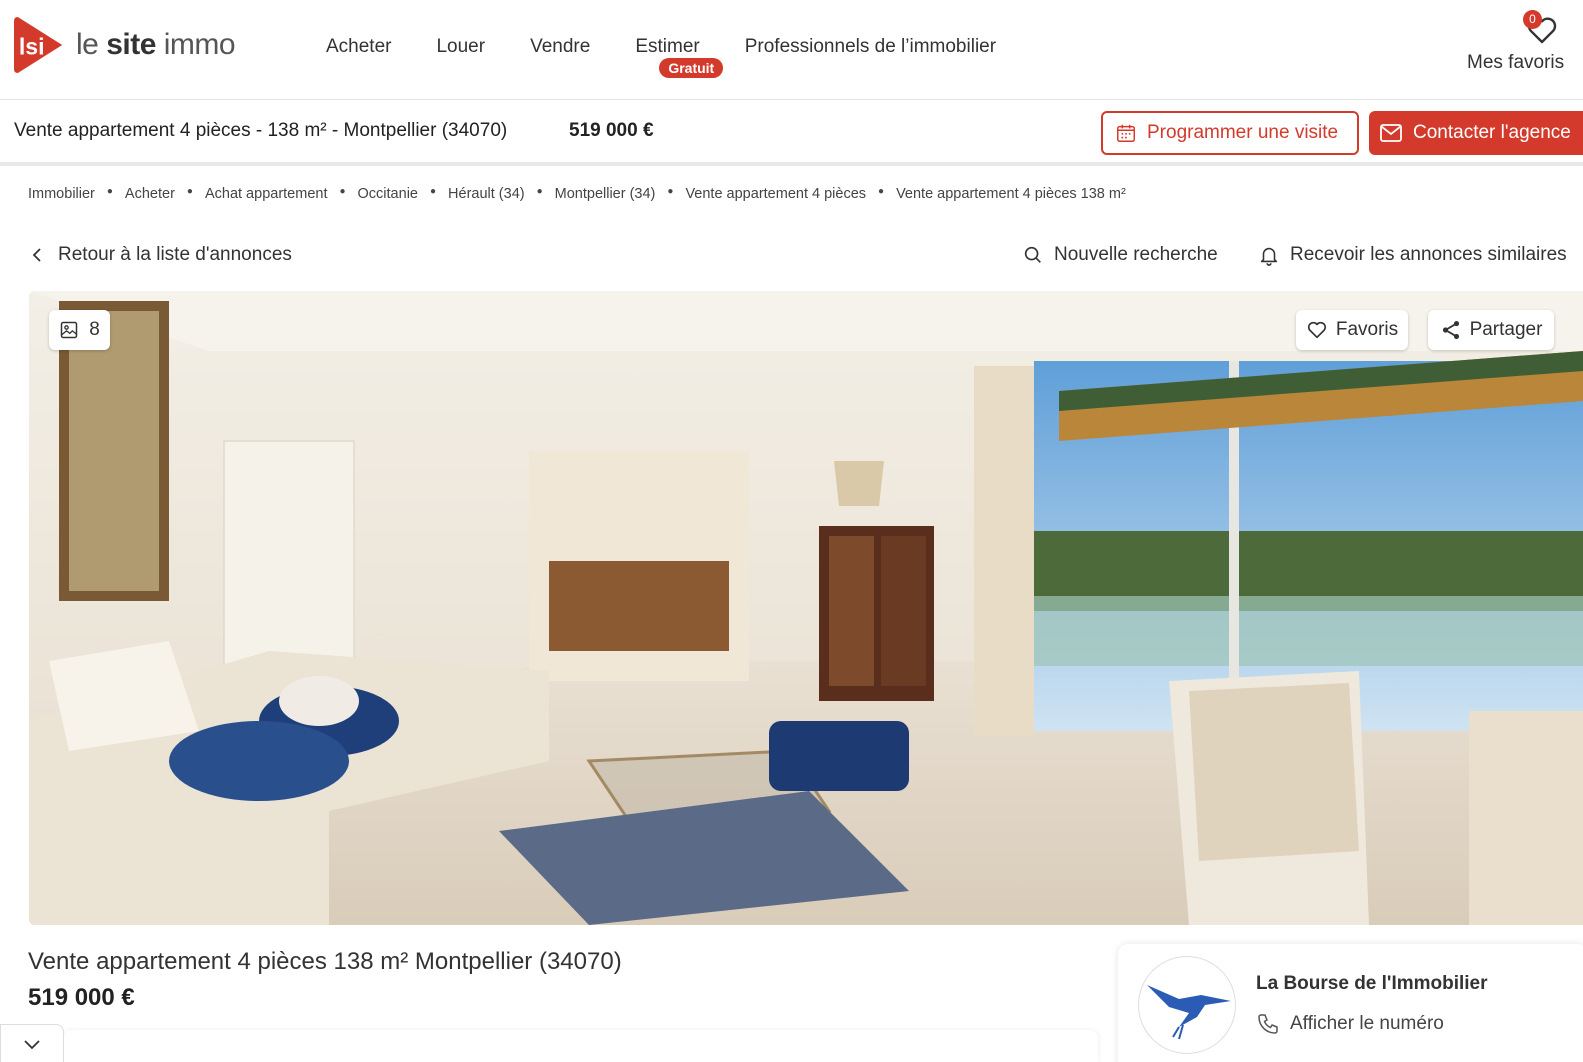  What do you see at coordinates (560, 47) in the screenshot?
I see `nav-vendre: Vendre` at bounding box center [560, 47].